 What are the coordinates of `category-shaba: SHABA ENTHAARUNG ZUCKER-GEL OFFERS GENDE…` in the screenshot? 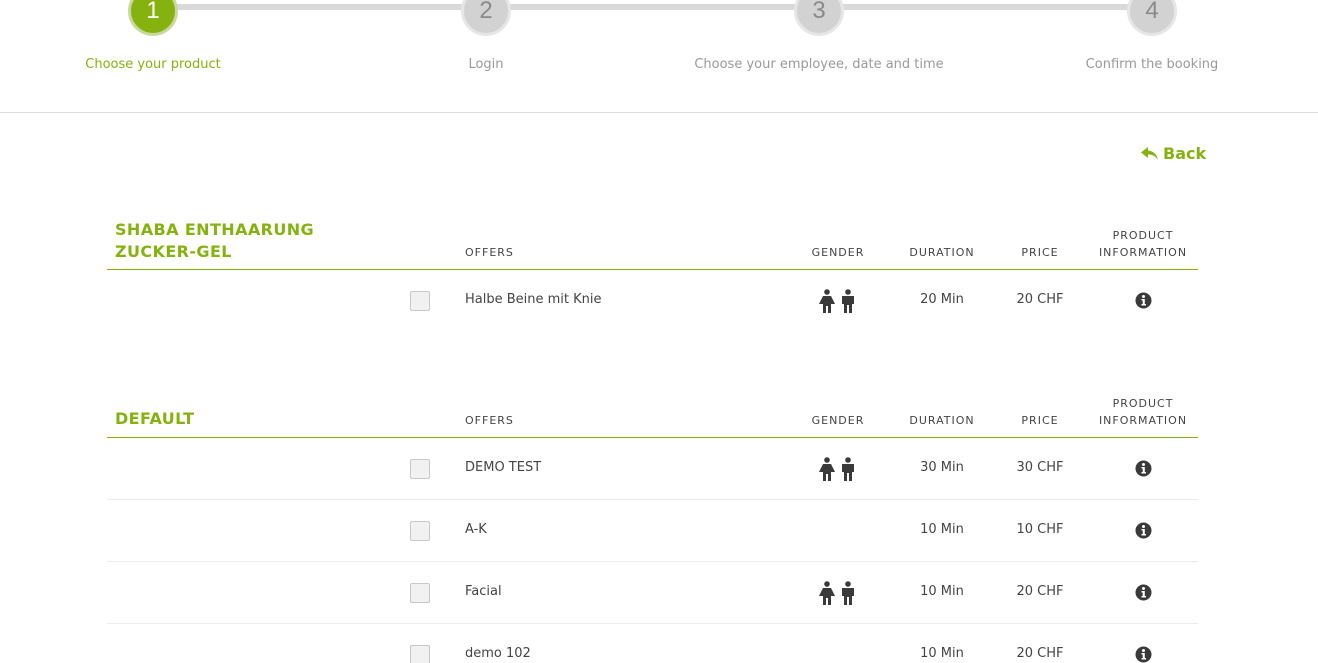 It's located at (652, 272).